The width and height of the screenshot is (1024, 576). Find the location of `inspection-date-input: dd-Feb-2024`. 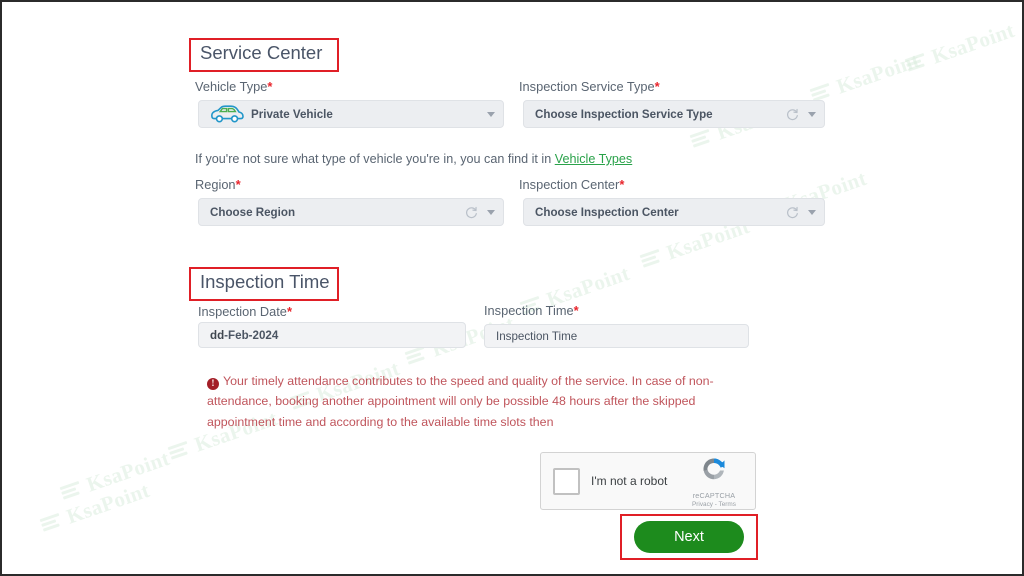

inspection-date-input: dd-Feb-2024 is located at coordinates (332, 335).